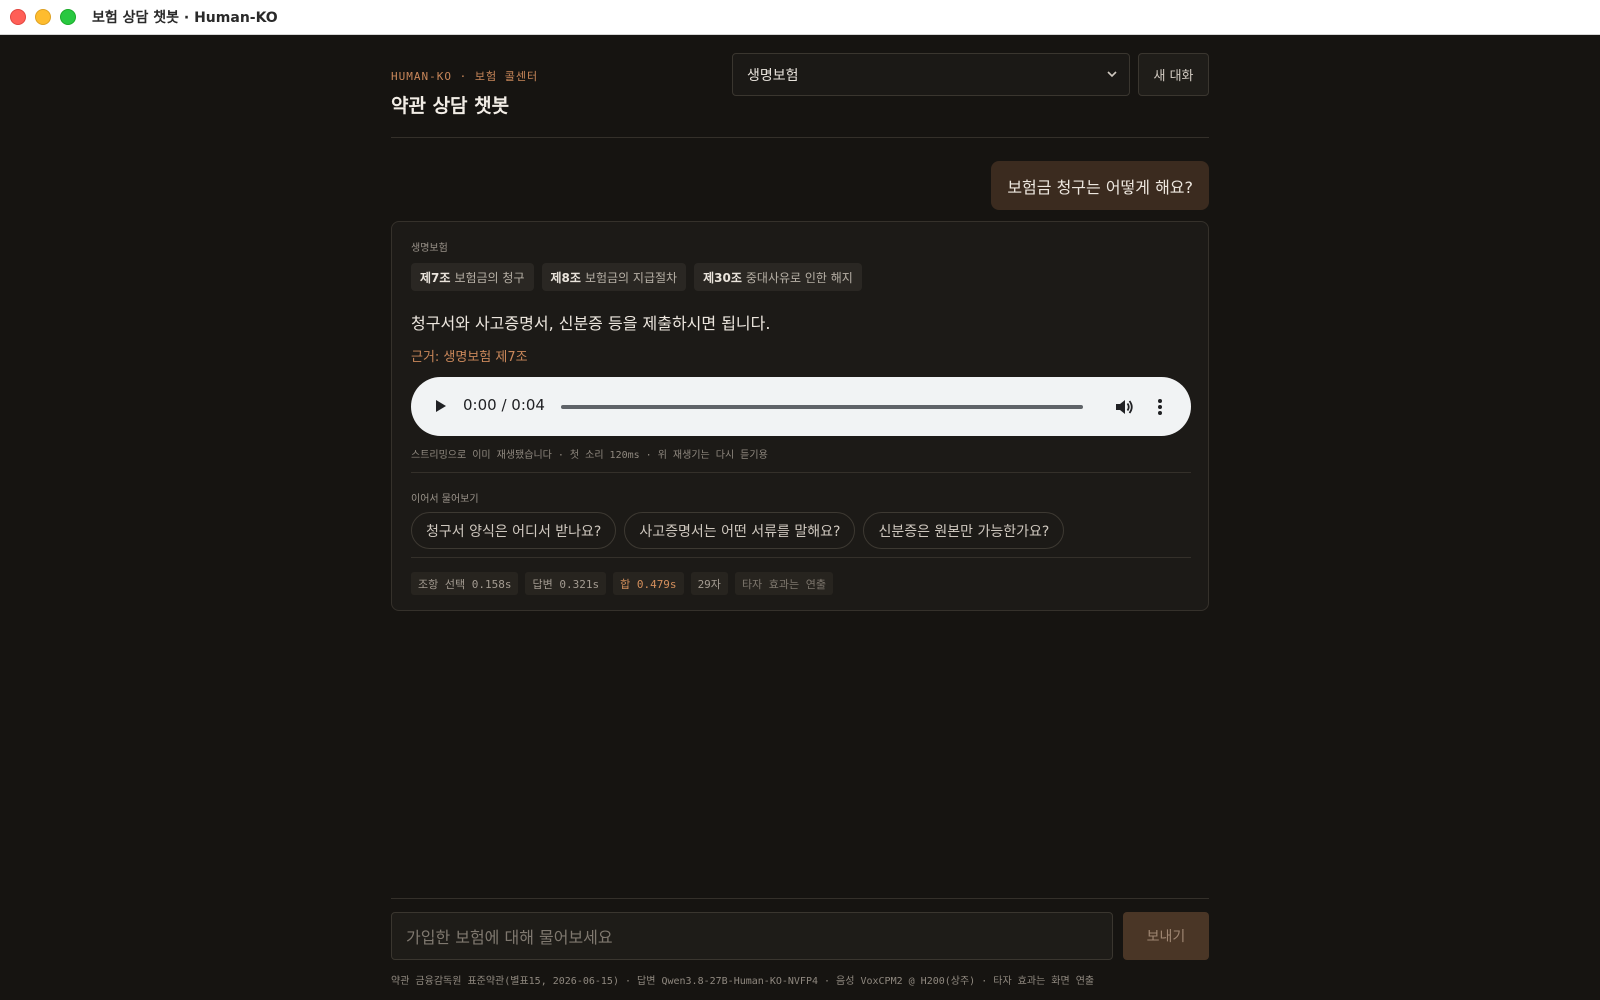 Image resolution: width=1600 pixels, height=1000 pixels. I want to click on clause-title: 보험금의 청구, so click(489, 277).